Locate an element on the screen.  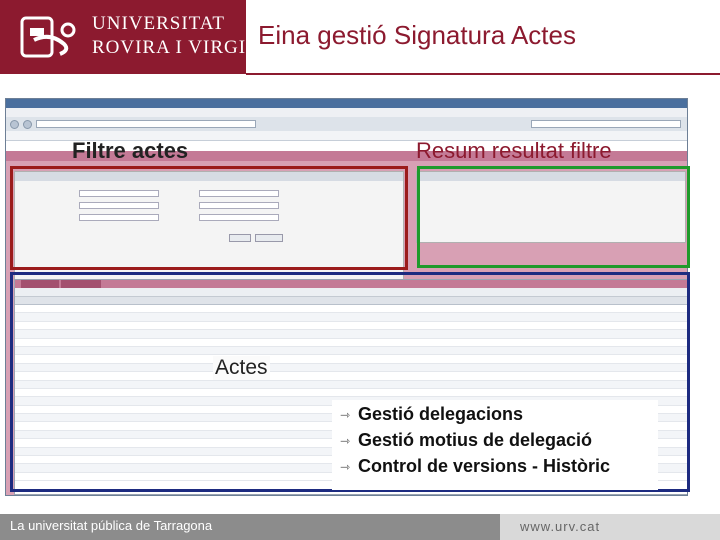
callout-item-label: Control de versions - Històric is located at coordinates (484, 466).